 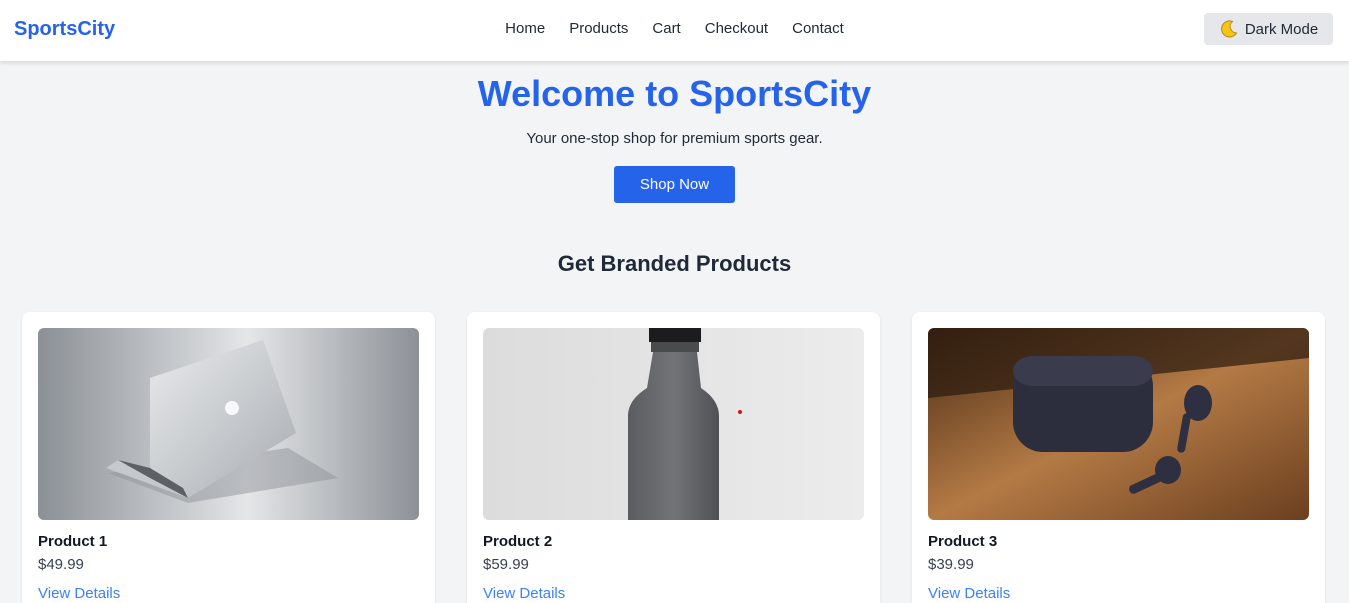 I want to click on product-price: $59.99, so click(x=506, y=564).